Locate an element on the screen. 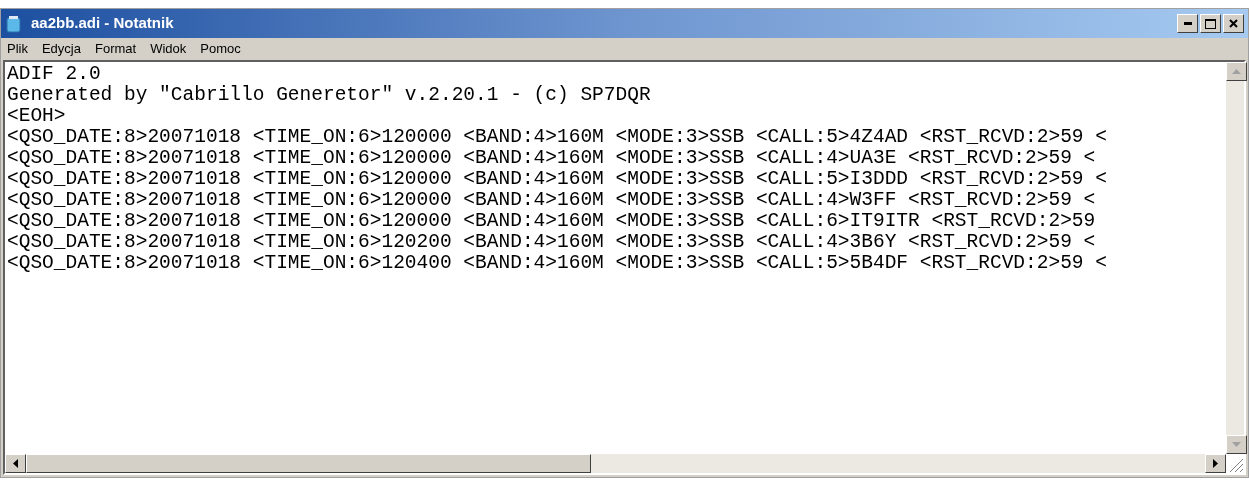 The image size is (1249, 480). notepad-icon is located at coordinates (14, 23).